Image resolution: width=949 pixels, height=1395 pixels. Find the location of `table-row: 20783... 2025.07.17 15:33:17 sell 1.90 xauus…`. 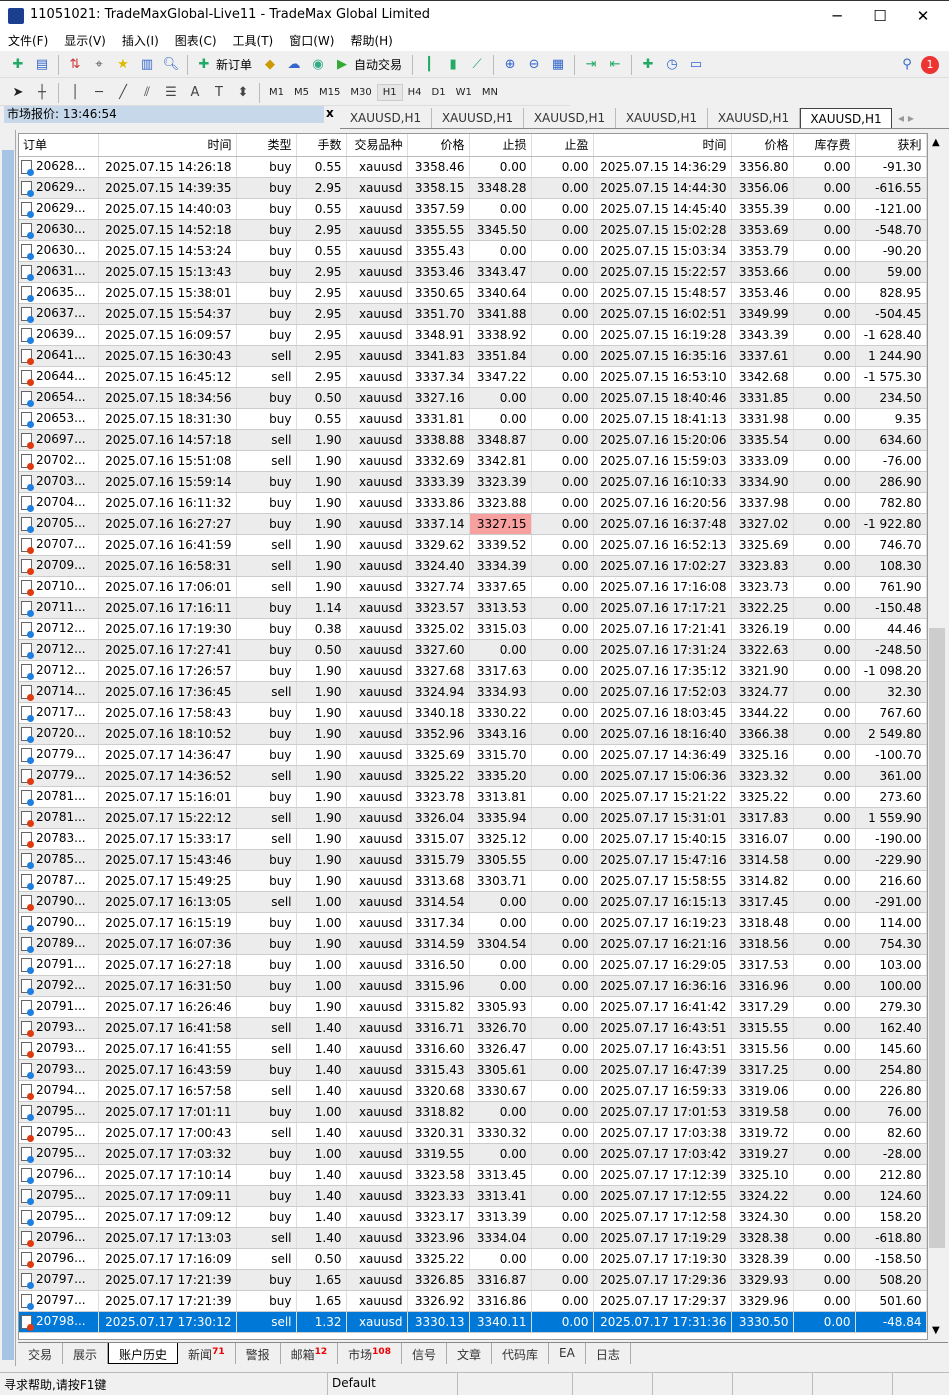

table-row: 20783... 2025.07.17 15:33:17 sell 1.90 xauus… is located at coordinates (473, 839).